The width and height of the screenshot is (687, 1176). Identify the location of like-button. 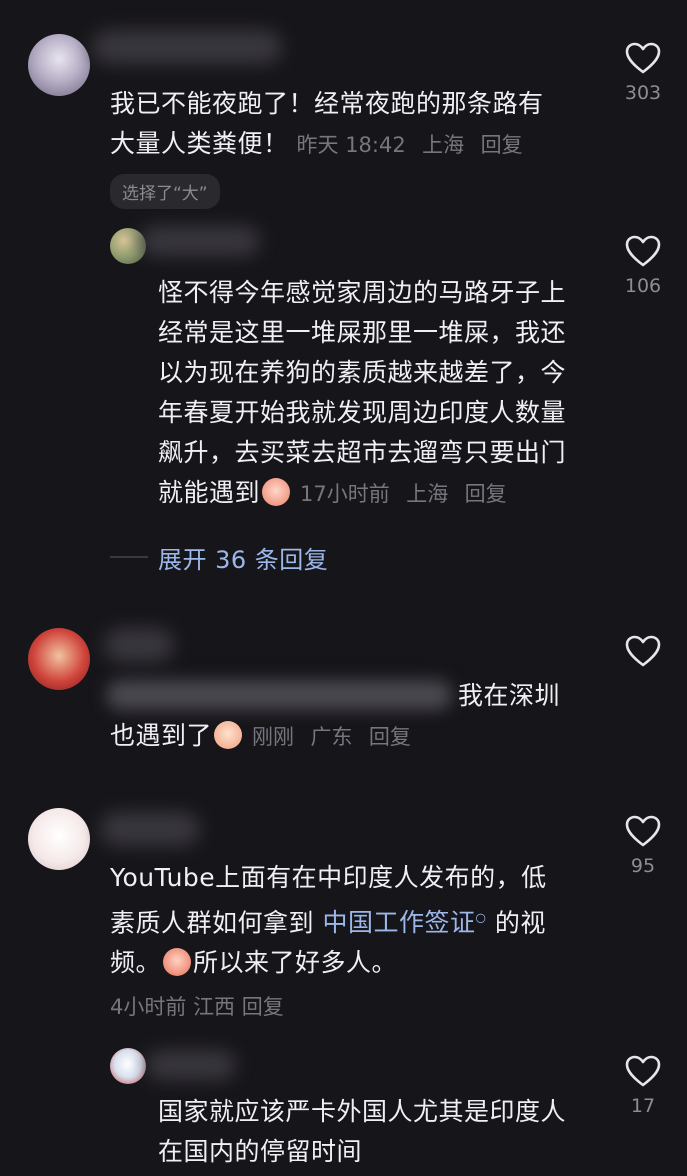
(643, 651).